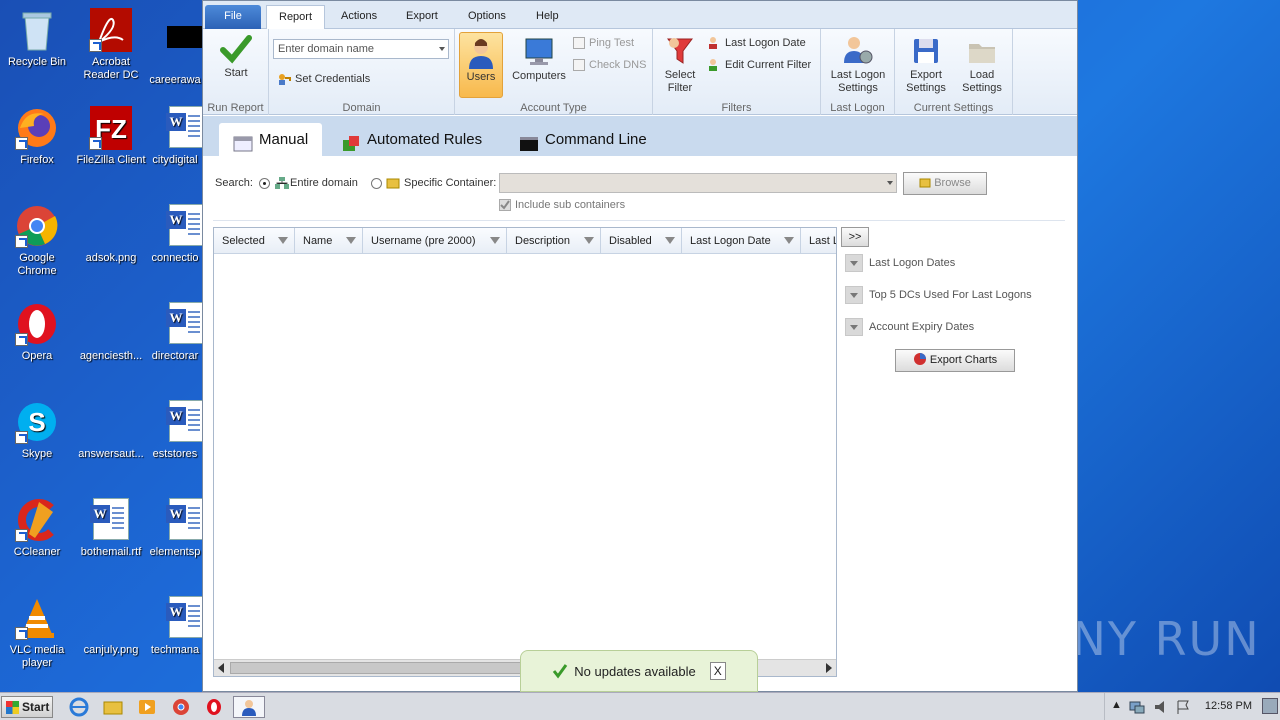 The width and height of the screenshot is (1280, 720). I want to click on last-logon-date-filter: Last Logon Date, so click(756, 43).